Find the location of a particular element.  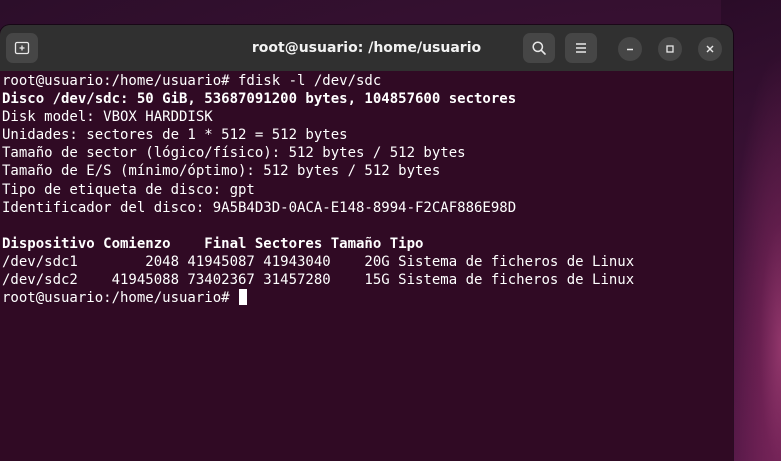

close-icon is located at coordinates (710, 49).